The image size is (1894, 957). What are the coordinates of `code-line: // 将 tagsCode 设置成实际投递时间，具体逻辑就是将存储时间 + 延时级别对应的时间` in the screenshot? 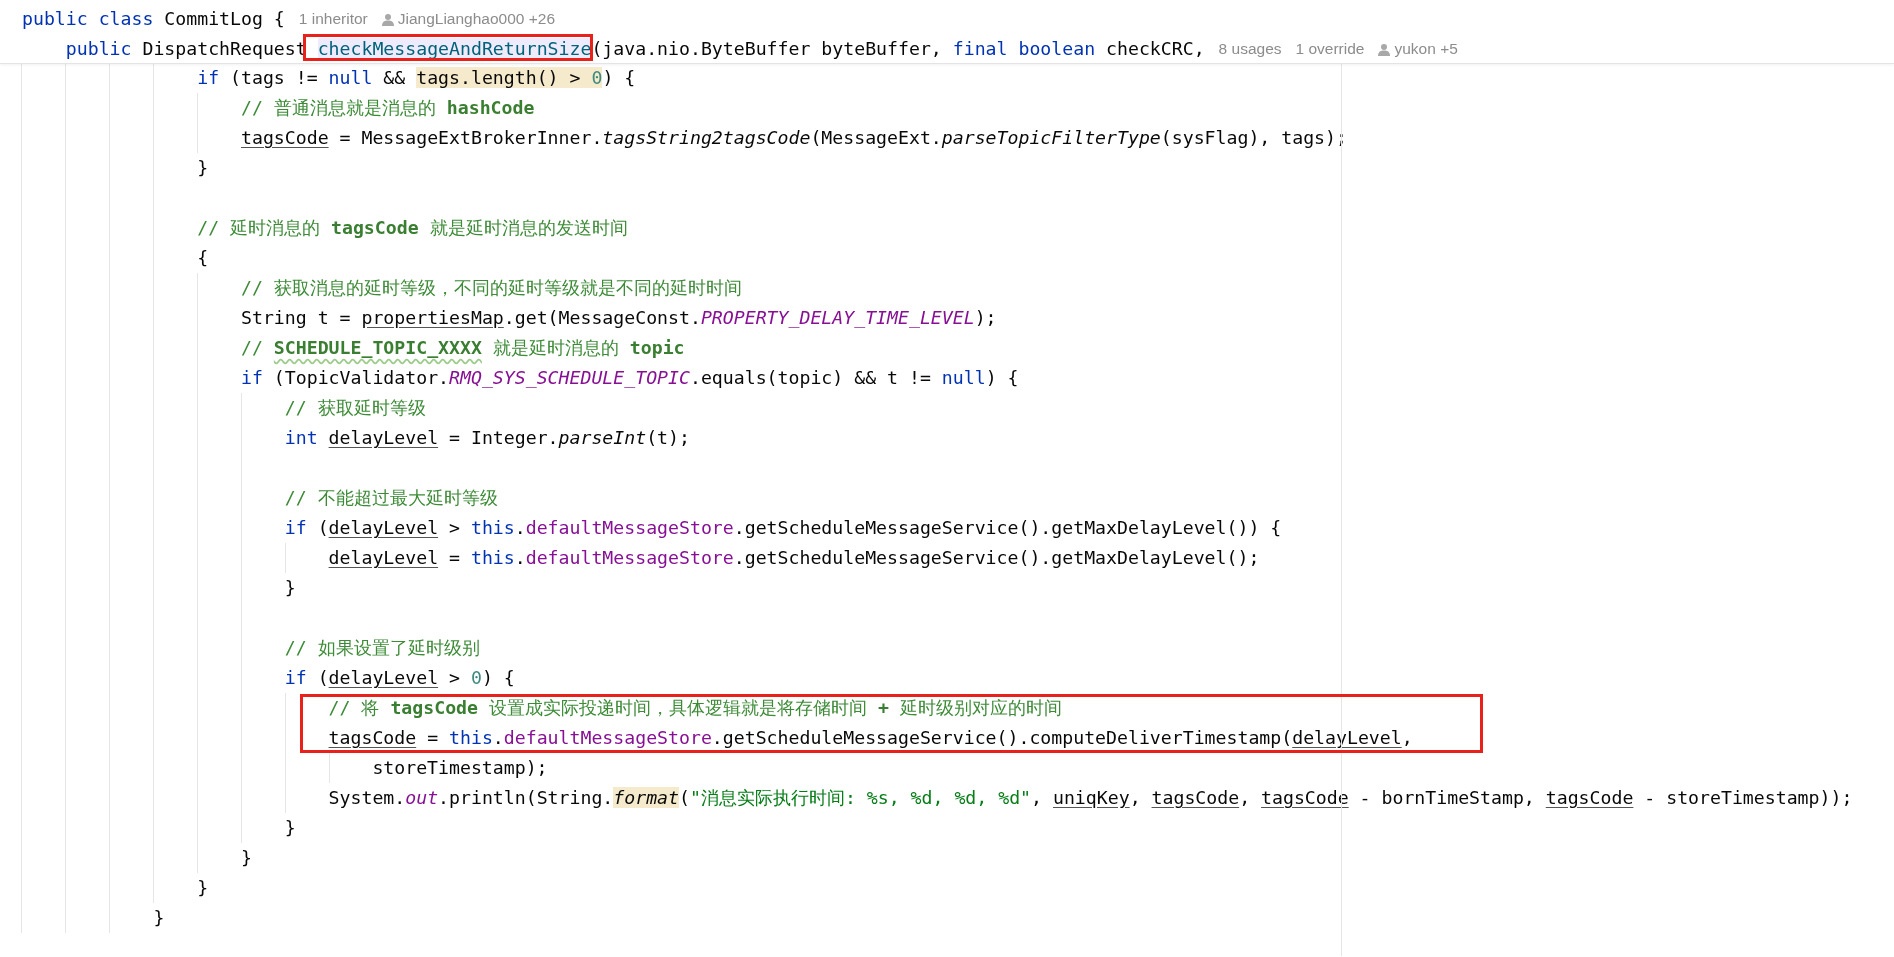 It's located at (695, 708).